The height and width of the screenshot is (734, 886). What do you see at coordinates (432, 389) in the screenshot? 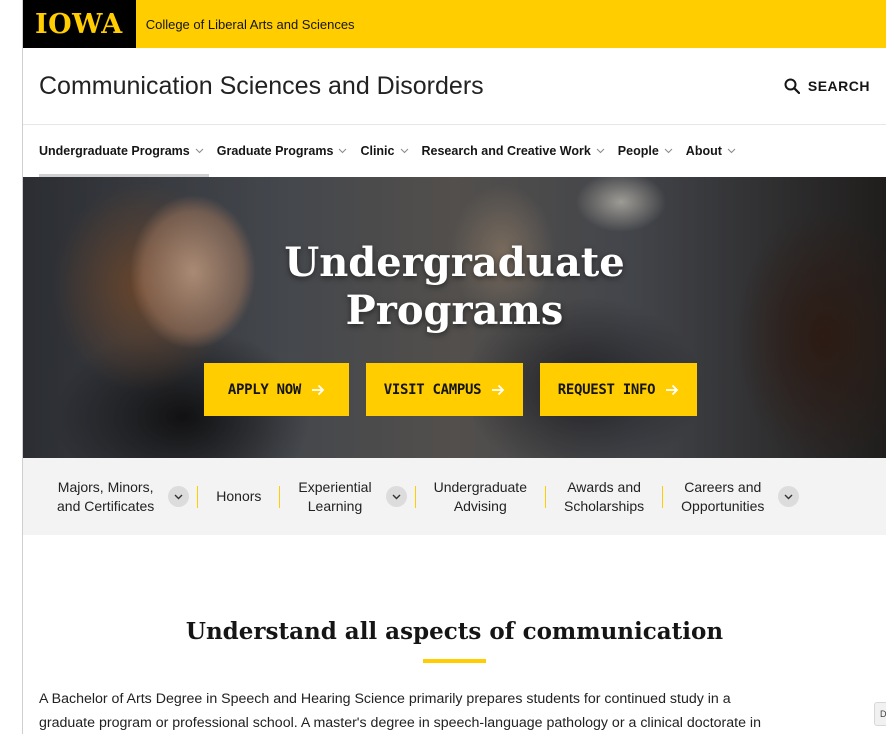
I see `cta-label: VISIT CAMPUS` at bounding box center [432, 389].